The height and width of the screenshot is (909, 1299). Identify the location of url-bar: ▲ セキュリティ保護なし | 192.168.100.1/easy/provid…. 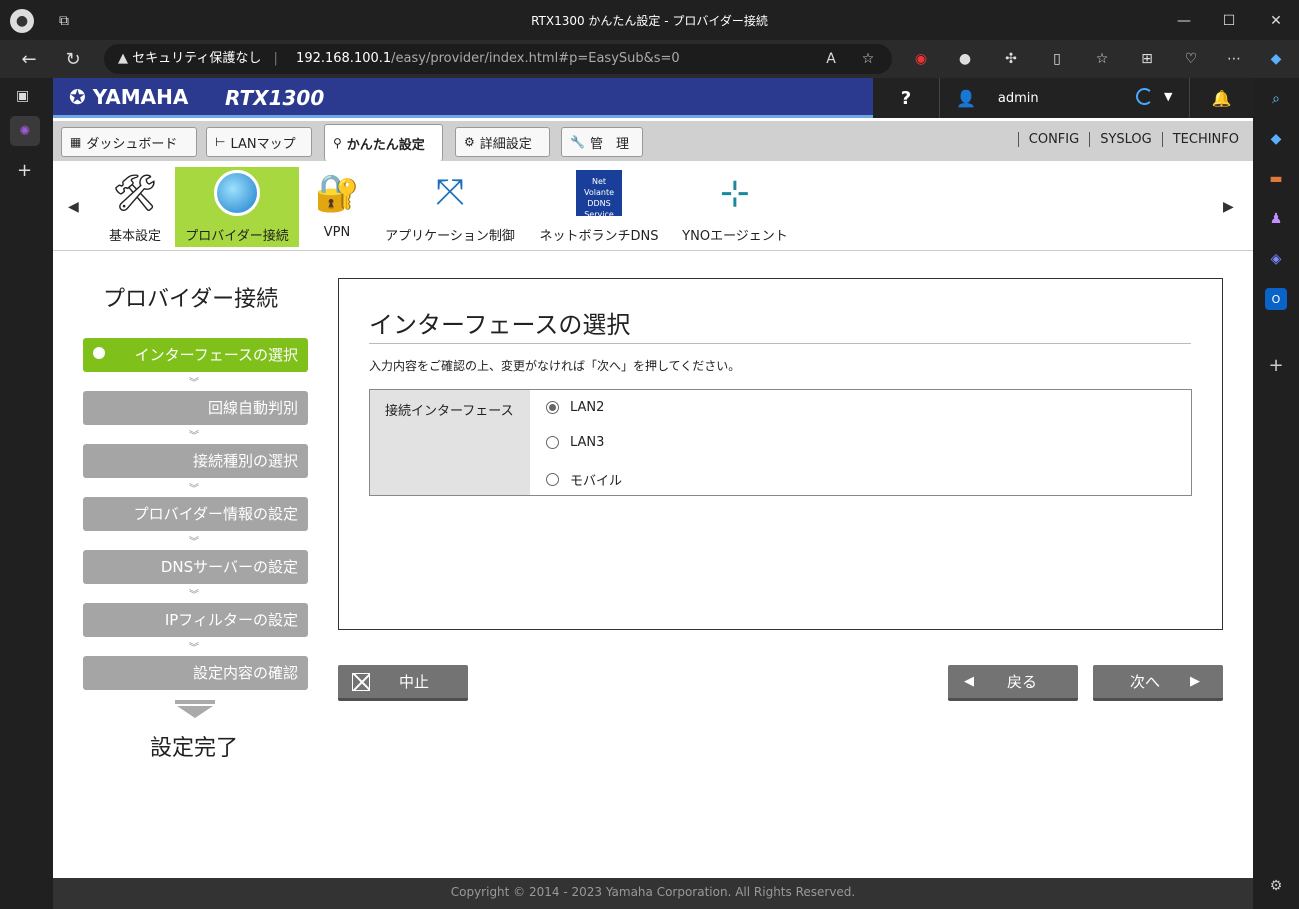
(498, 59).